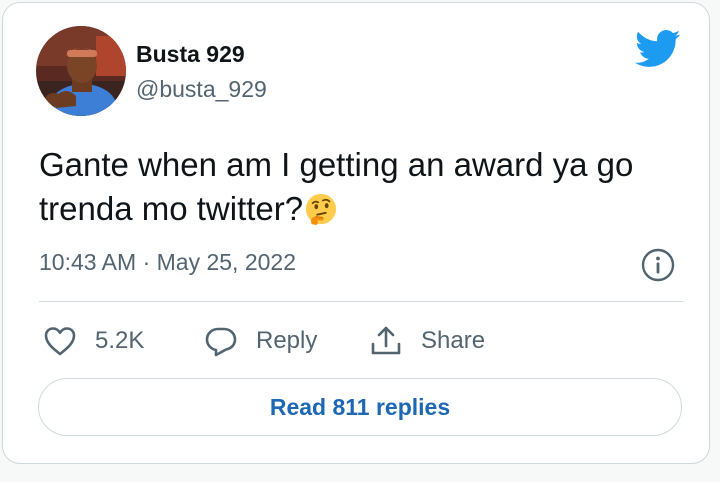 The width and height of the screenshot is (720, 482). I want to click on like-button: 5.2K, so click(93, 341).